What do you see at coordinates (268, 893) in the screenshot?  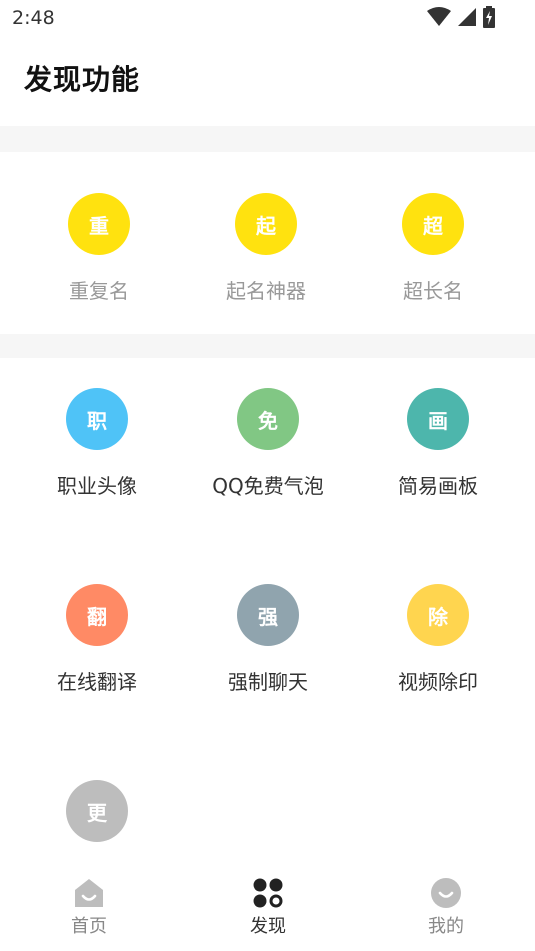 I see `discover-icon` at bounding box center [268, 893].